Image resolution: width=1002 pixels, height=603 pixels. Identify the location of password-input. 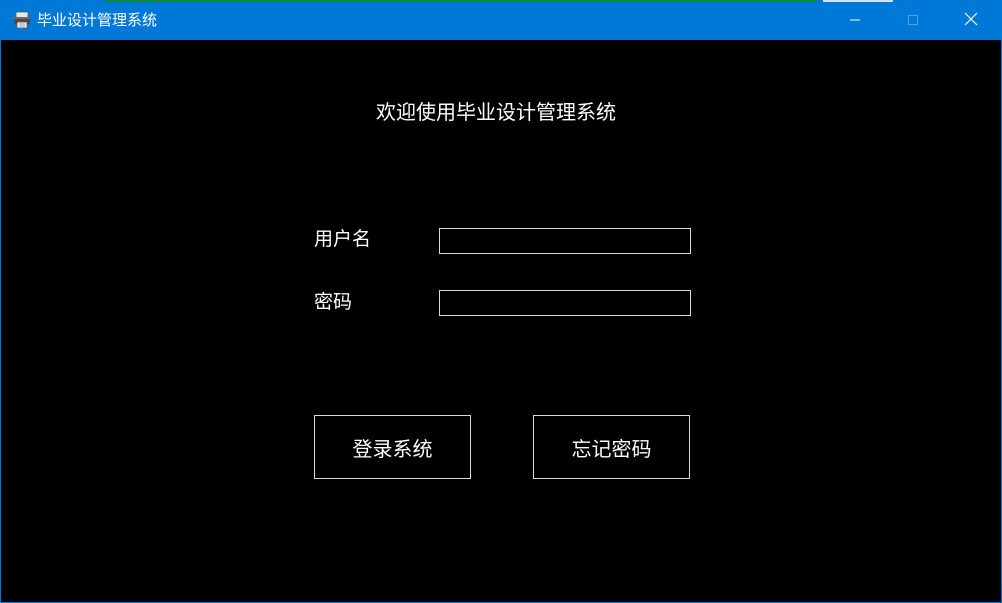
(565, 303).